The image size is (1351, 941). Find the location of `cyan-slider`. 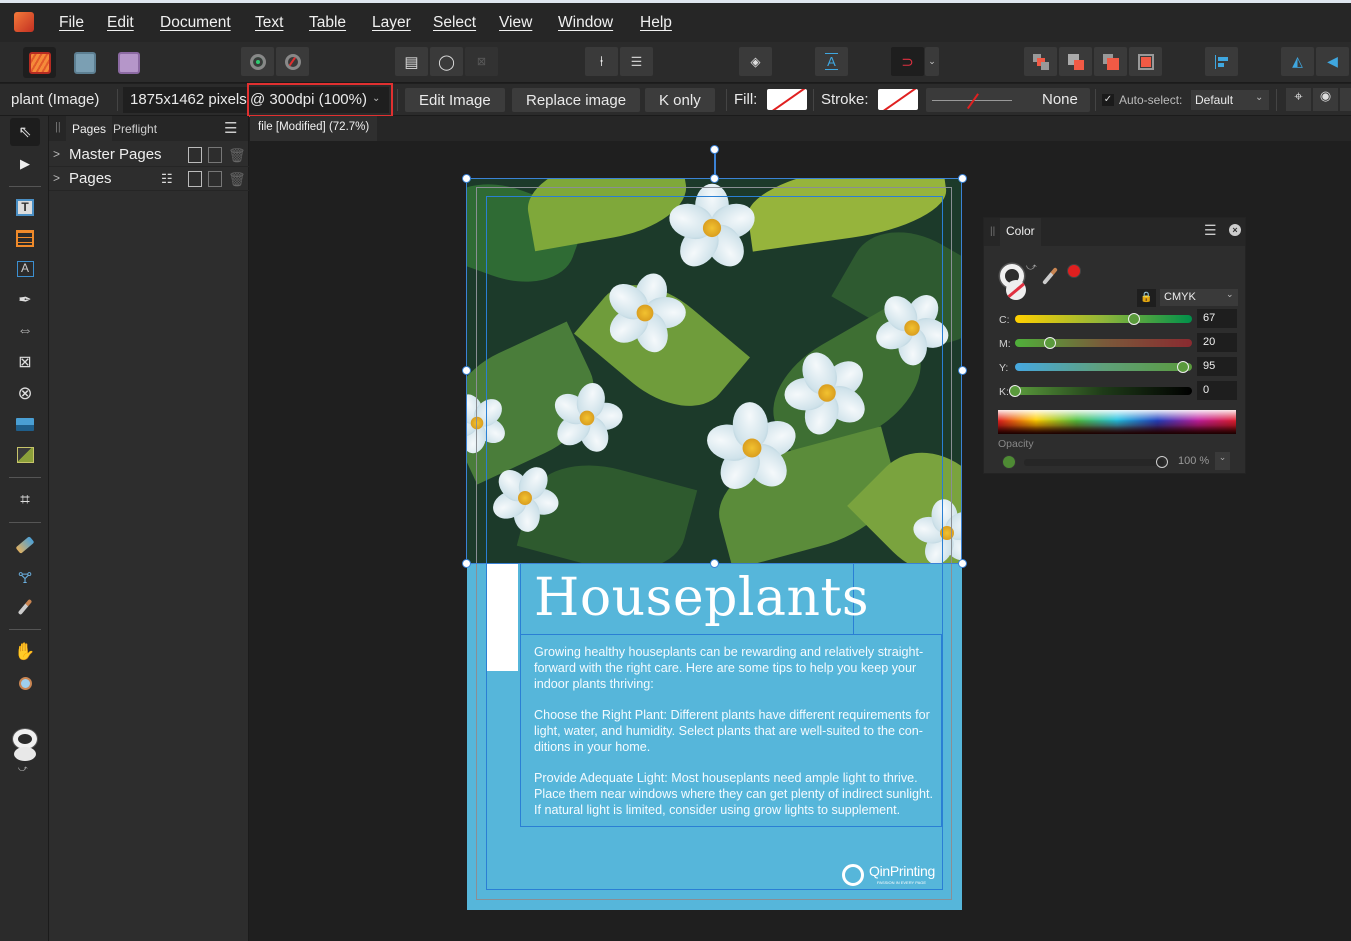

cyan-slider is located at coordinates (1103, 319).